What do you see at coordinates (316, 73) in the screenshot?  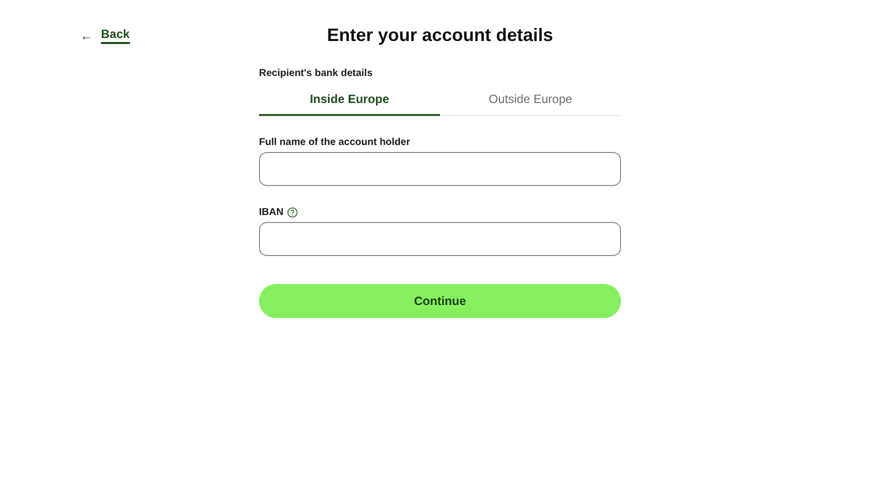 I see `section-label: Recipient's bank details` at bounding box center [316, 73].